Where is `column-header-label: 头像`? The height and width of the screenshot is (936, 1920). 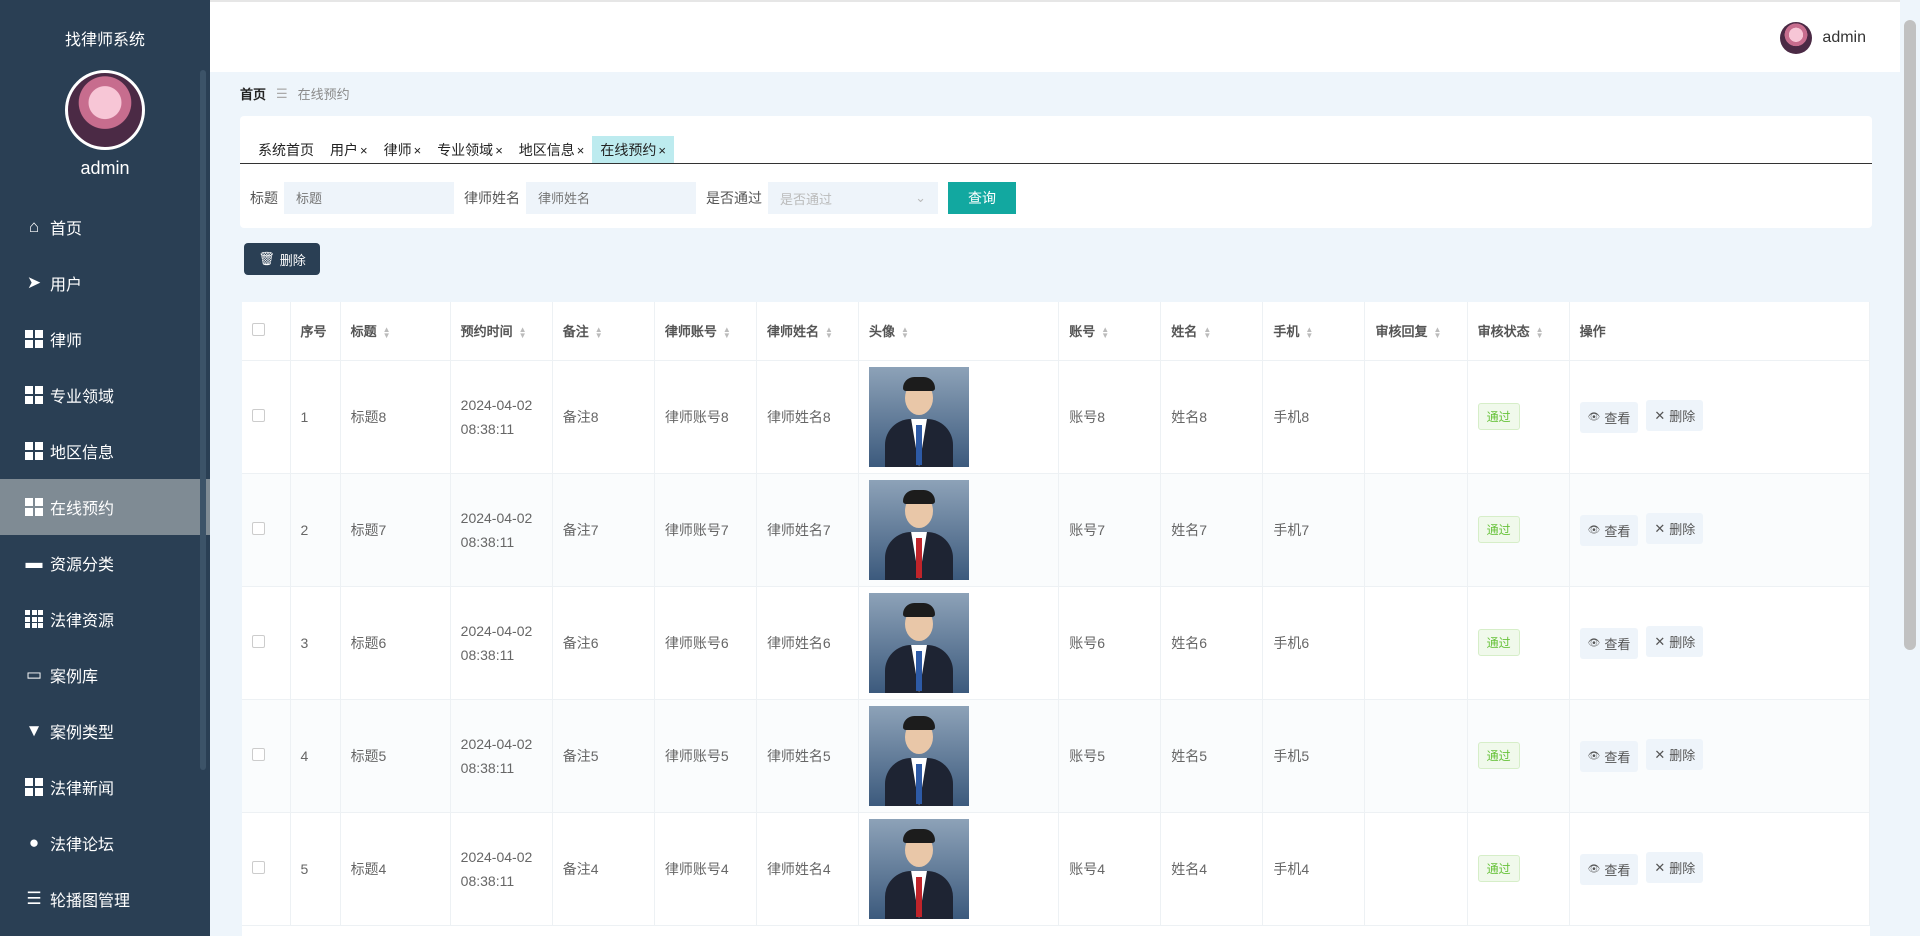 column-header-label: 头像 is located at coordinates (882, 332).